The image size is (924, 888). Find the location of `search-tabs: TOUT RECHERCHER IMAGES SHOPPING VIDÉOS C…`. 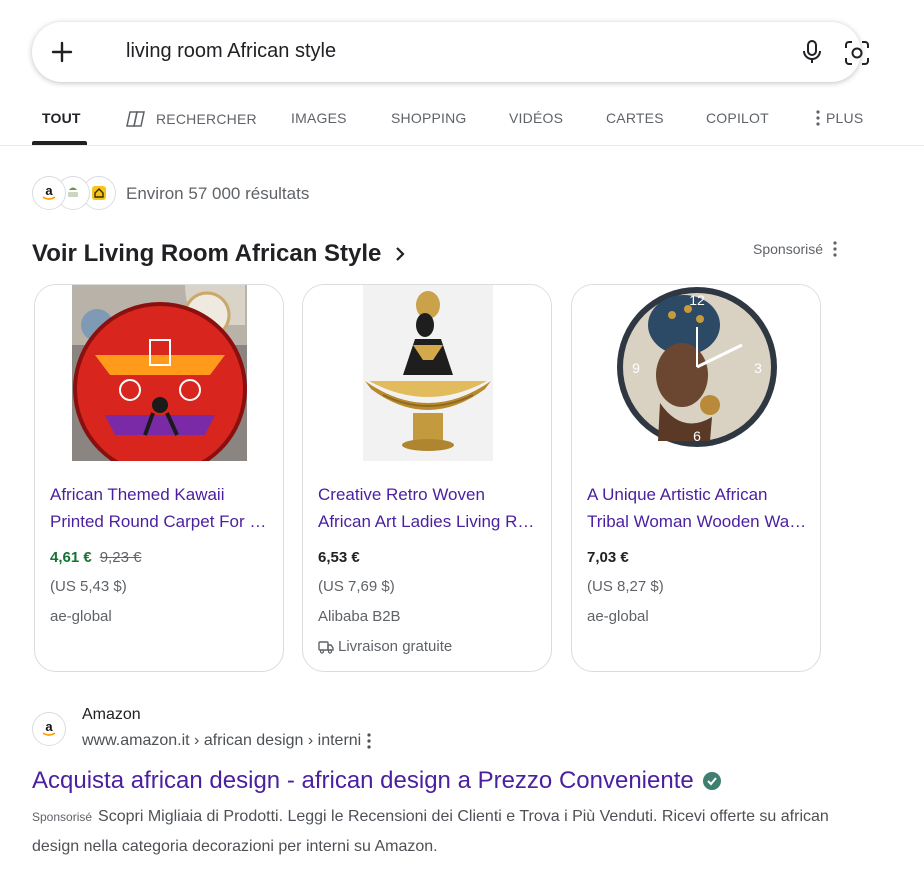

search-tabs: TOUT RECHERCHER IMAGES SHOPPING VIDÉOS C… is located at coordinates (462, 123).